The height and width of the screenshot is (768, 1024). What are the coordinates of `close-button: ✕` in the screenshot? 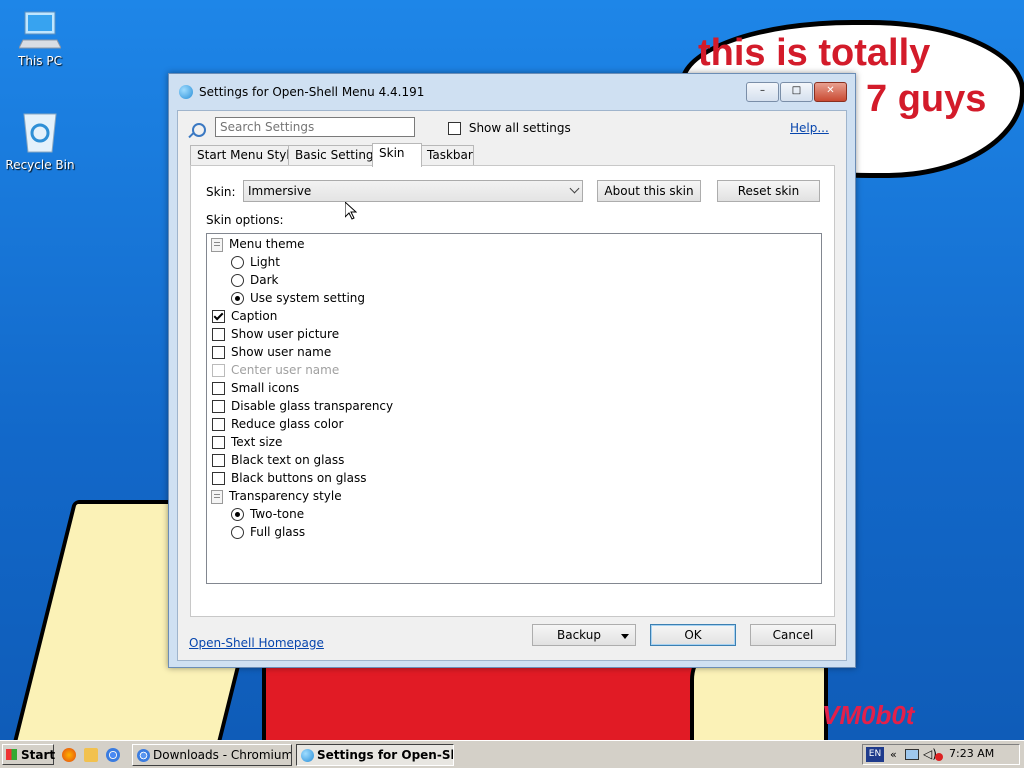 It's located at (830, 92).